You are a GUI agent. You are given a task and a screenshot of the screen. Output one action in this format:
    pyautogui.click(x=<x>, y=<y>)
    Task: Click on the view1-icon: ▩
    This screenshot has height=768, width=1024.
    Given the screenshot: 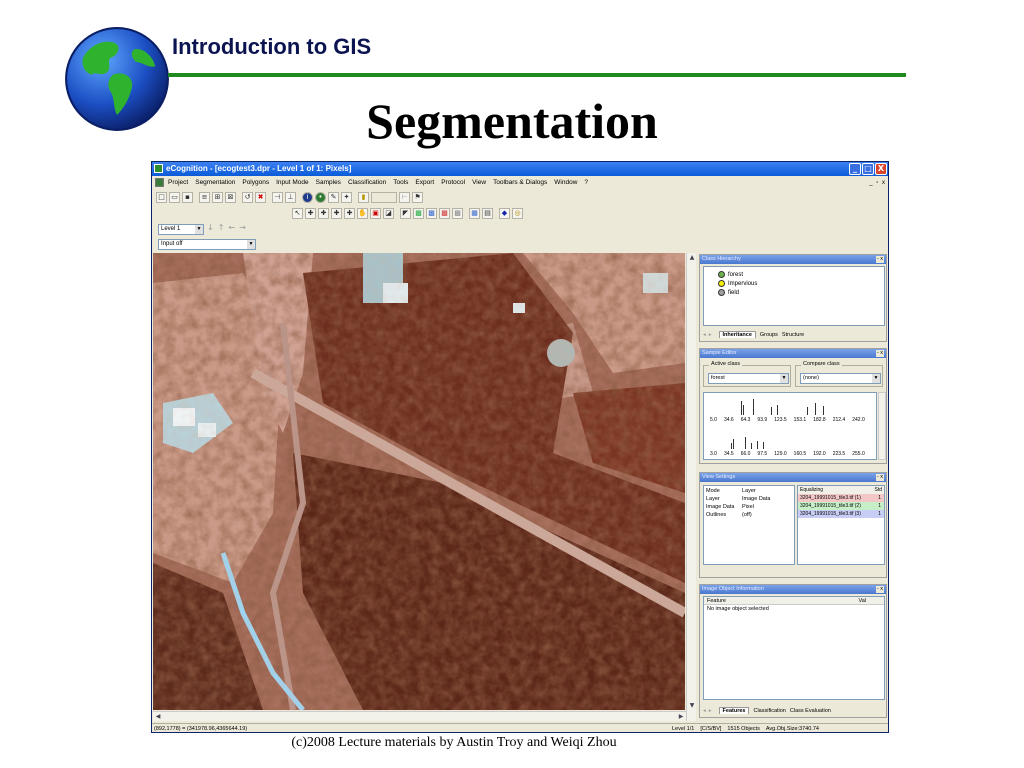 What is the action you would take?
    pyautogui.click(x=418, y=213)
    